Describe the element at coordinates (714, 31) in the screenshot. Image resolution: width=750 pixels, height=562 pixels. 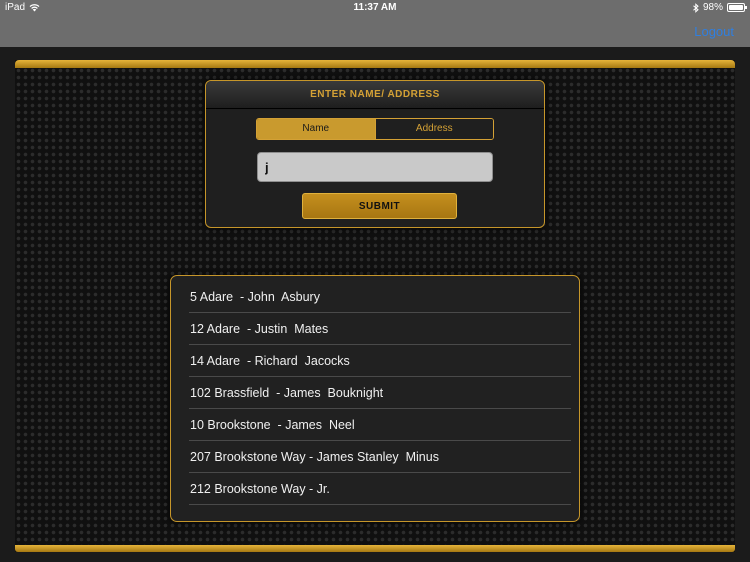
I see `logout-button: Logout` at that location.